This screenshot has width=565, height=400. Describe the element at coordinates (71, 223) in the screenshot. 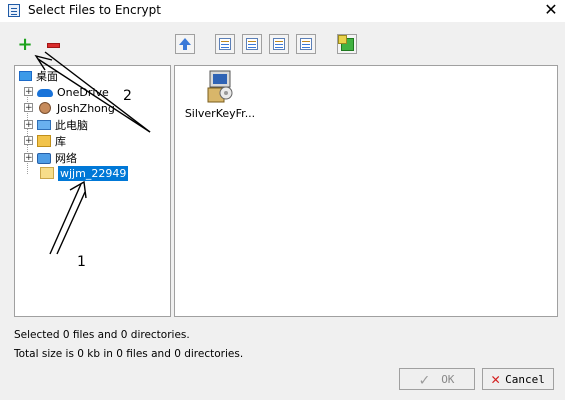

I see `arrow-1-line-b` at that location.